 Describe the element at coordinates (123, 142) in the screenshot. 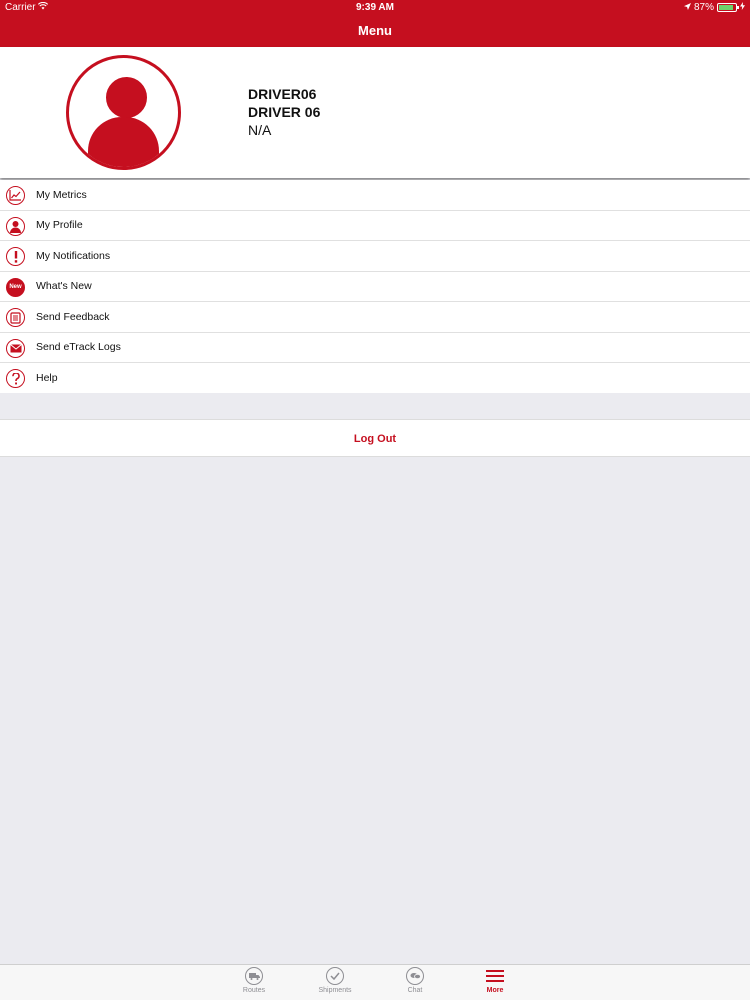

I see `avatar-body-icon` at that location.